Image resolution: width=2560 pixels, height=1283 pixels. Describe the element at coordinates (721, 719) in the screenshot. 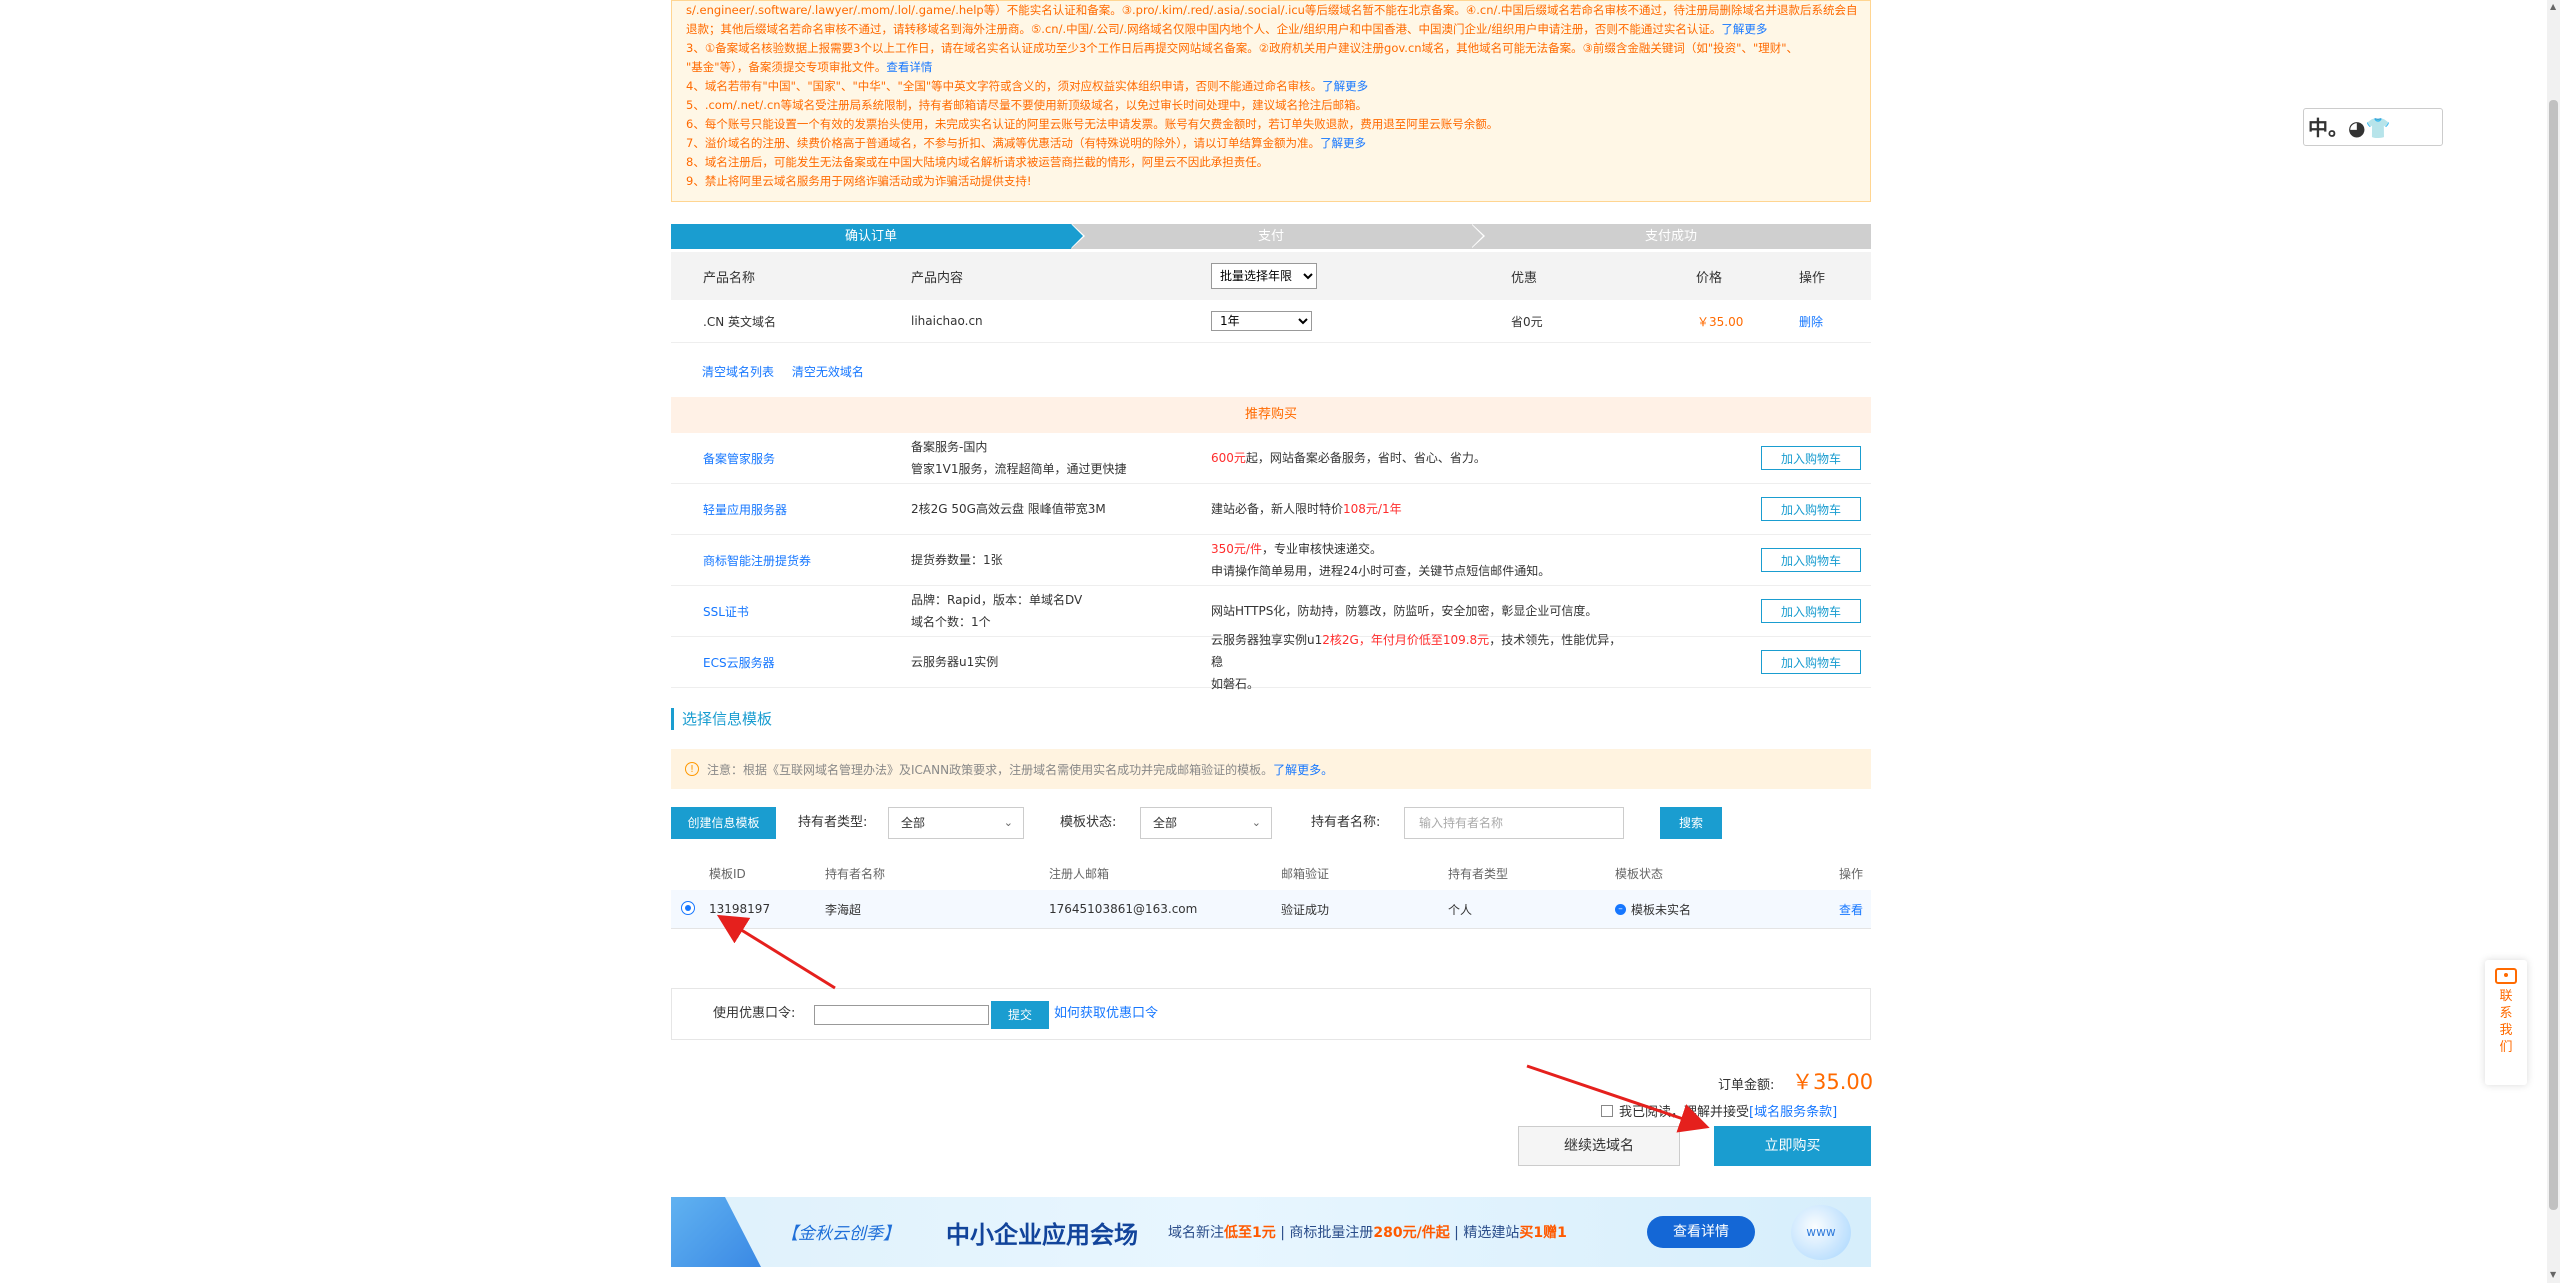

I see `section-title: 选择信息模板` at that location.